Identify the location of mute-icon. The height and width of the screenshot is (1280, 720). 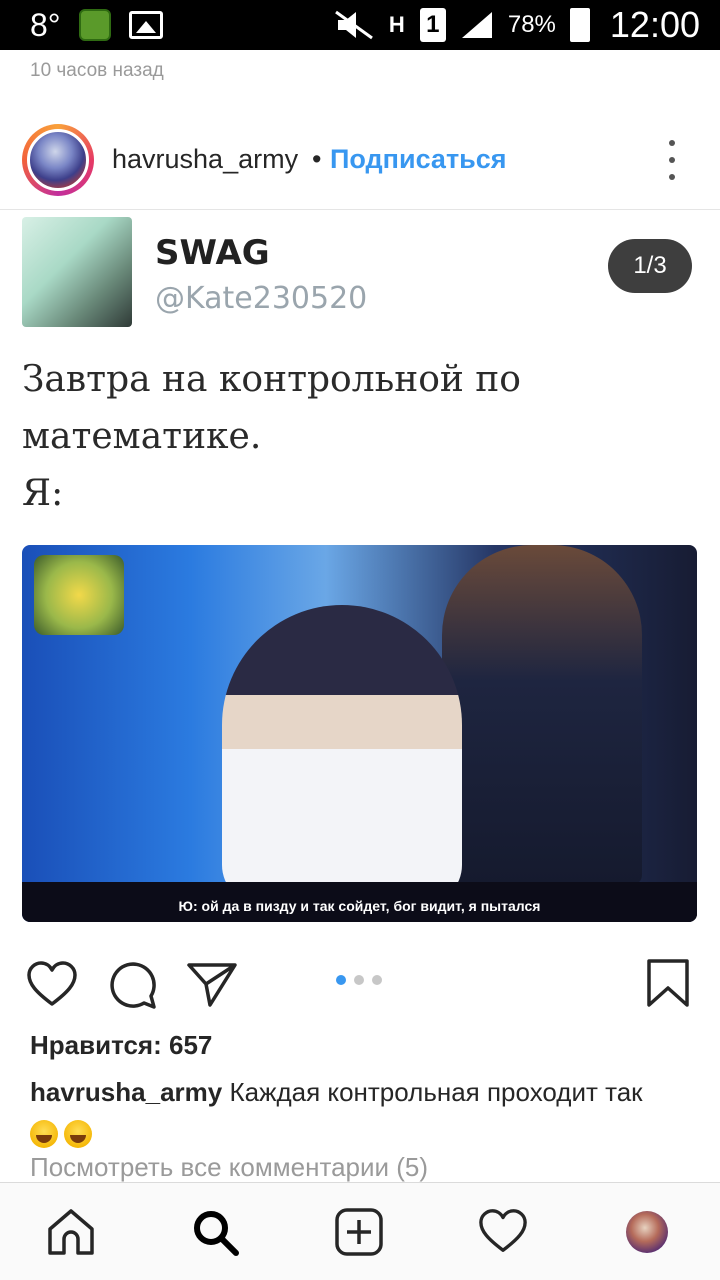
(354, 25).